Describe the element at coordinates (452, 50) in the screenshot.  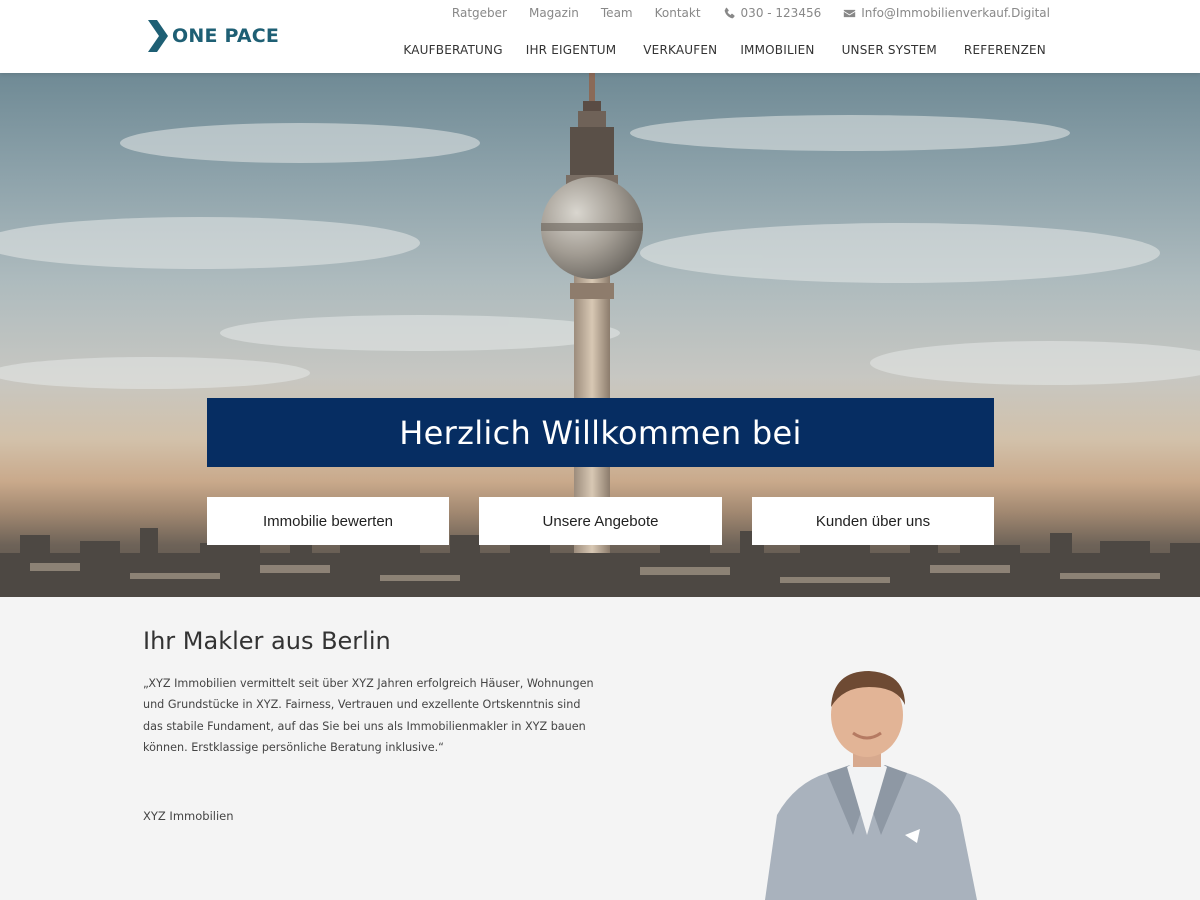
I see `nav-item-kaufberatung: KAUFBERATUNG` at that location.